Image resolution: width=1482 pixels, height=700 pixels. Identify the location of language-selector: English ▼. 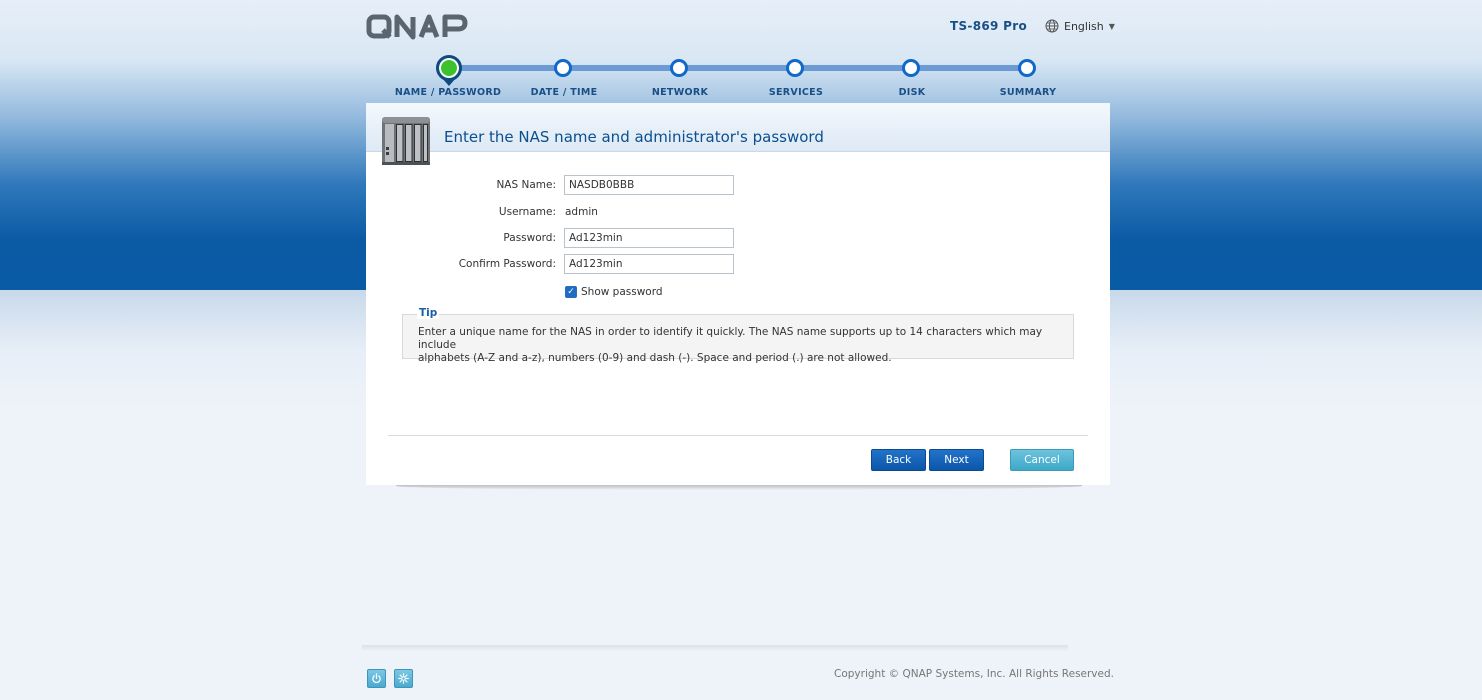
(1080, 26).